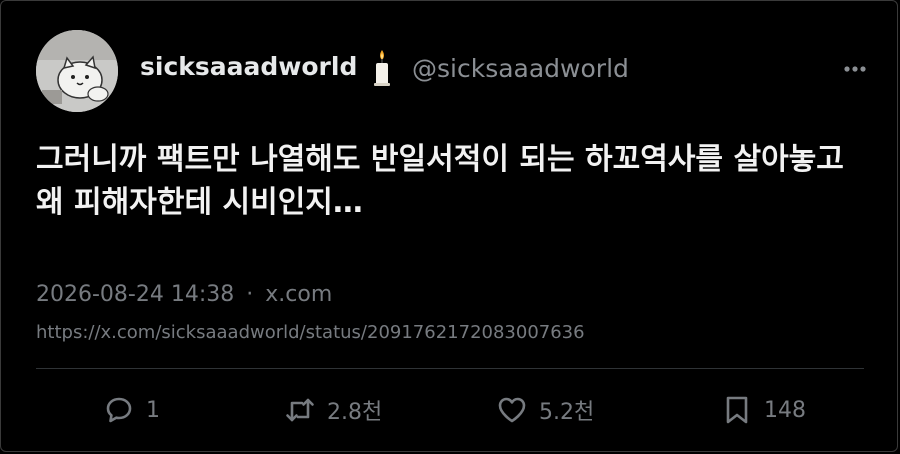  What do you see at coordinates (355, 412) in the screenshot?
I see `repost-count: 2.8천` at bounding box center [355, 412].